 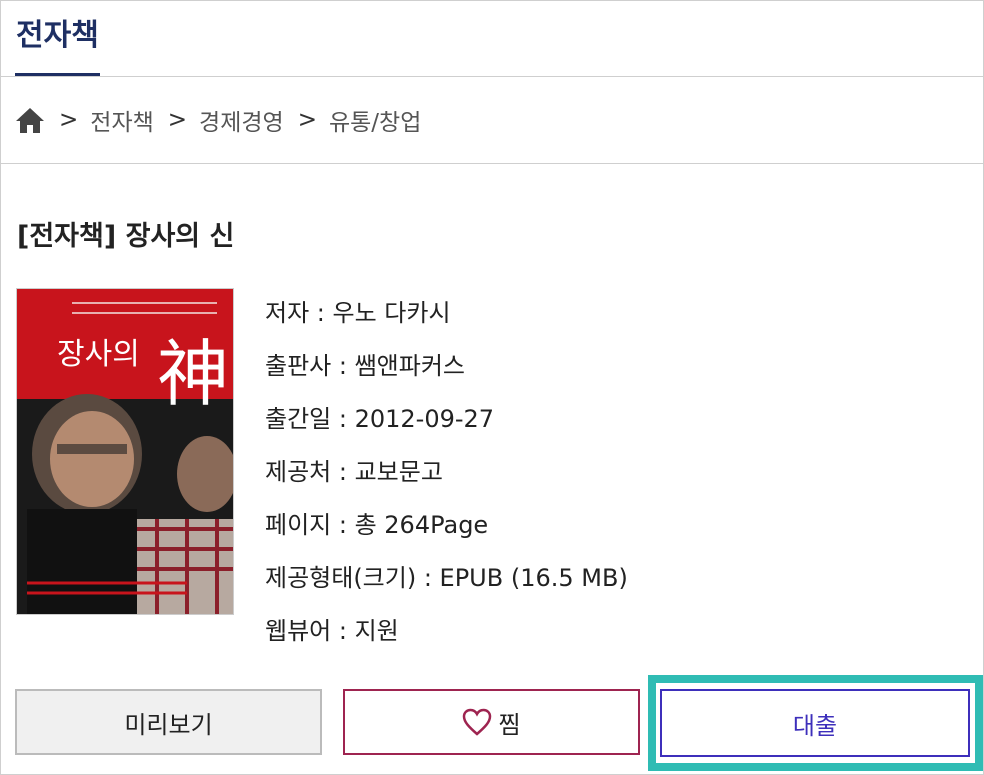 What do you see at coordinates (380, 419) in the screenshot?
I see `info-pubdate: 출간일 : 2012-09-27` at bounding box center [380, 419].